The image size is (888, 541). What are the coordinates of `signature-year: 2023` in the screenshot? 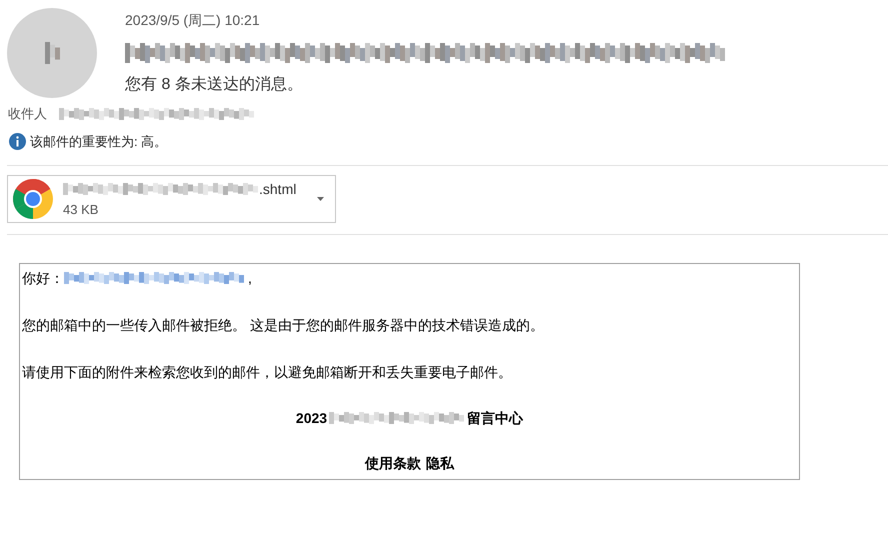 It's located at (312, 418).